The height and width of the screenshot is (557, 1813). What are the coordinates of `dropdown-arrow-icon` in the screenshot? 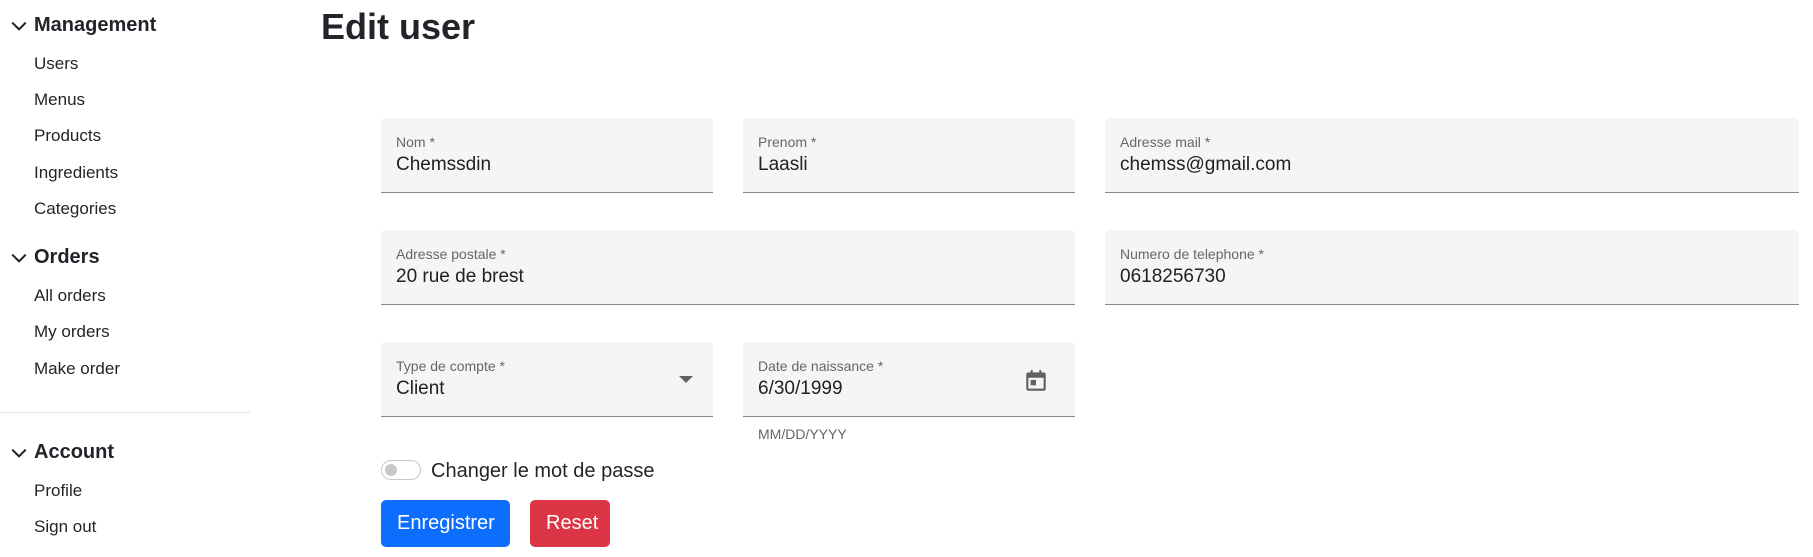 It's located at (686, 379).